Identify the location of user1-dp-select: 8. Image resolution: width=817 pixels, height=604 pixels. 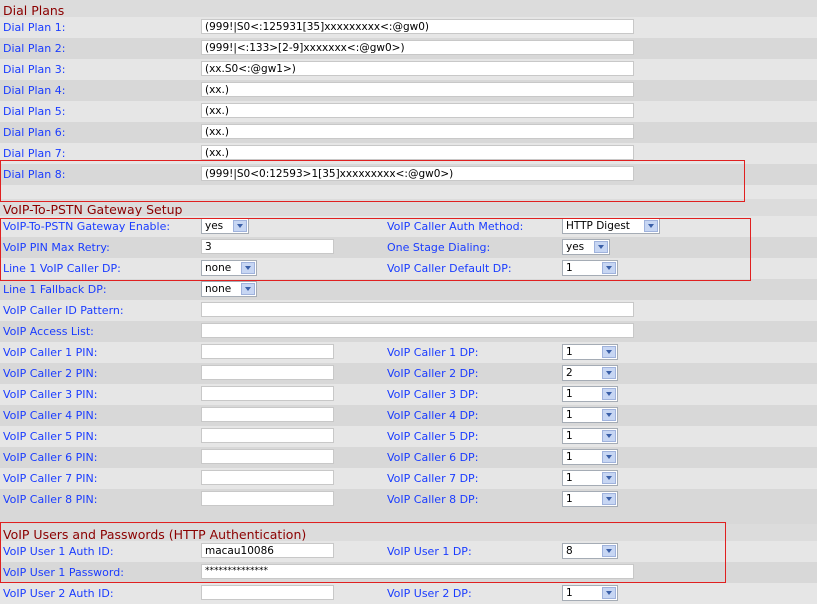
(590, 551).